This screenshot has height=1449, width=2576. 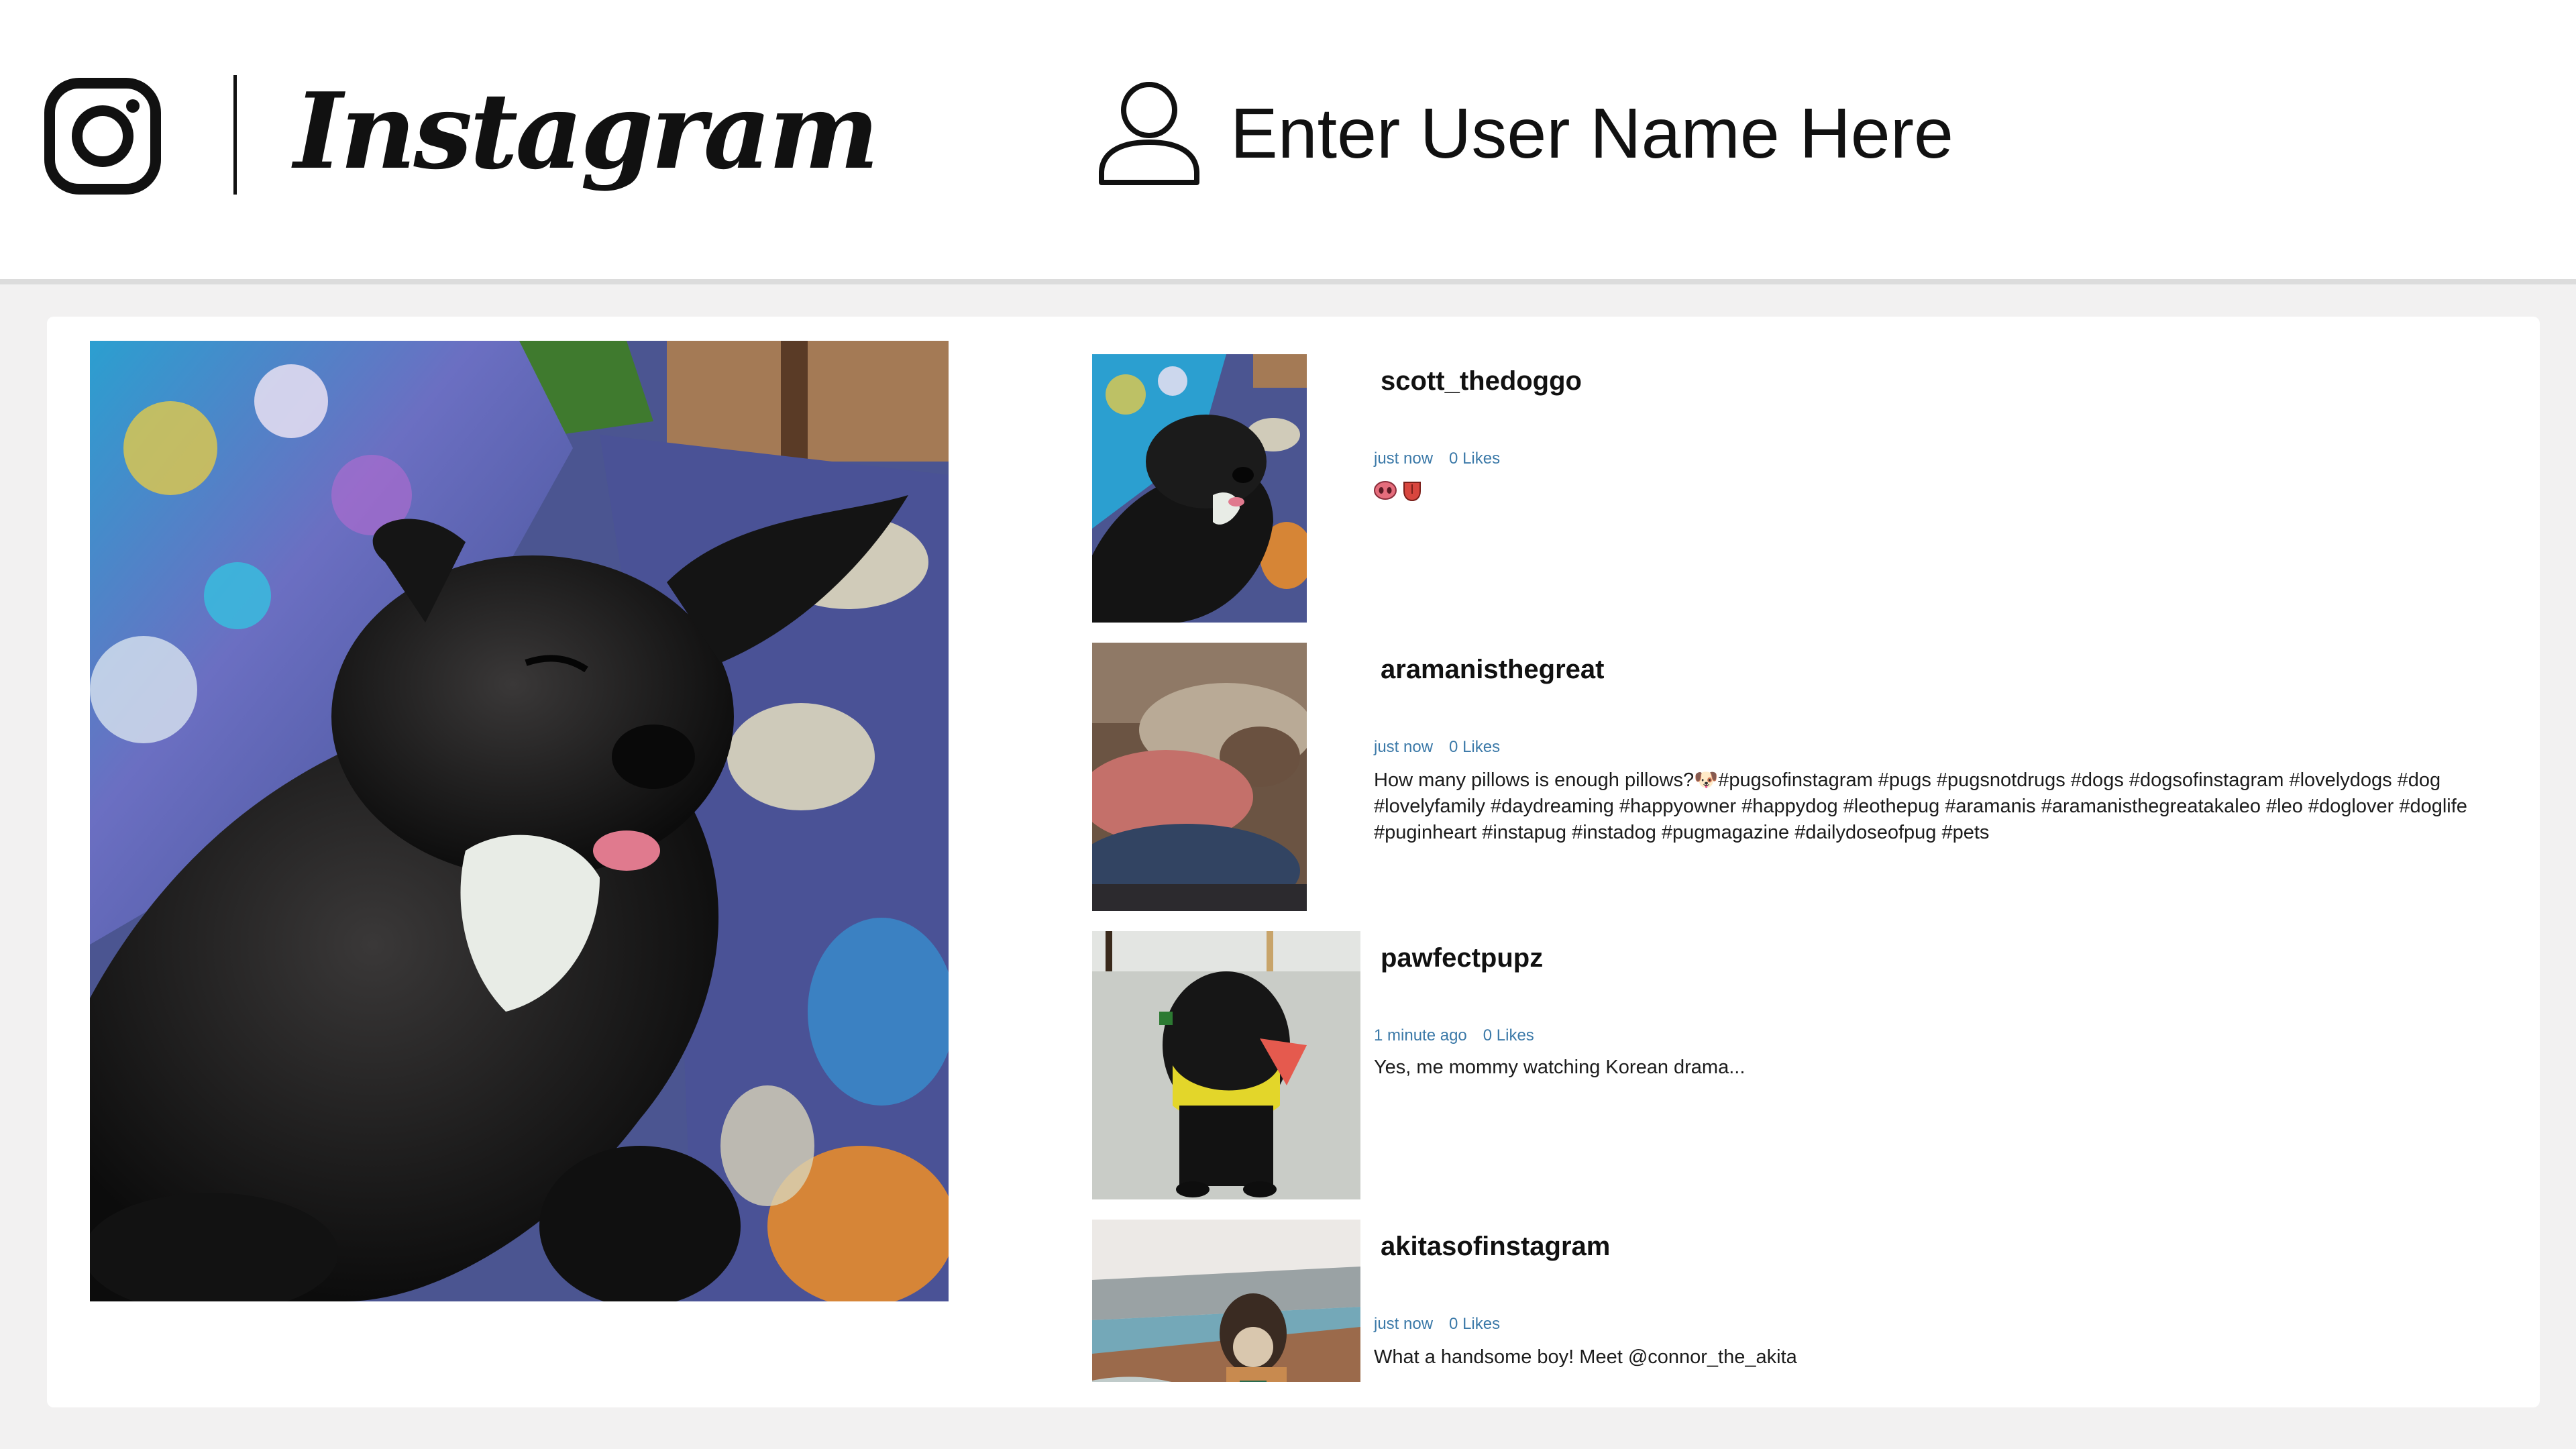 What do you see at coordinates (586, 131) in the screenshot?
I see `instagram-wordmark: Instagram` at bounding box center [586, 131].